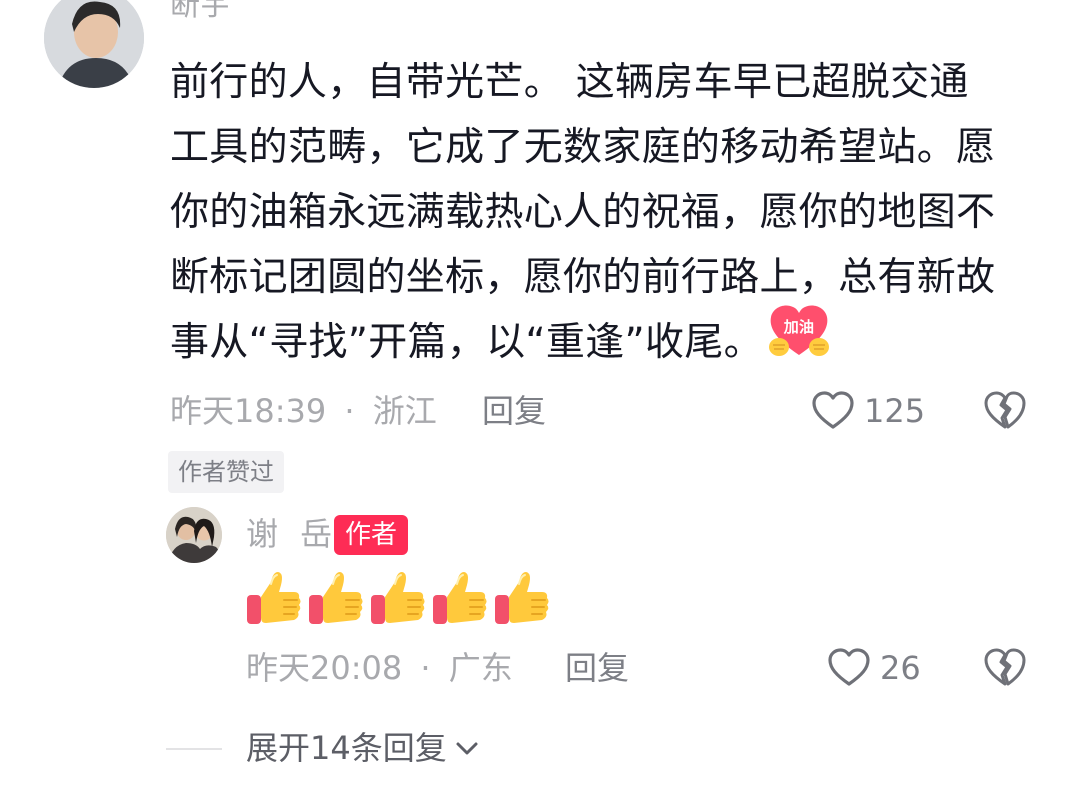 The width and height of the screenshot is (1079, 811). I want to click on reply-reply-button: 回复, so click(597, 668).